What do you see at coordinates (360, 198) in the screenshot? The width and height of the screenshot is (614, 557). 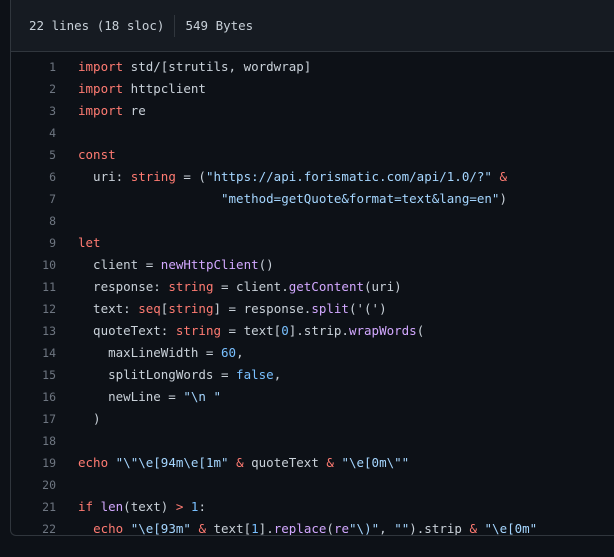 I see `code-token: "method=getQuote&format=text&lang=en"` at bounding box center [360, 198].